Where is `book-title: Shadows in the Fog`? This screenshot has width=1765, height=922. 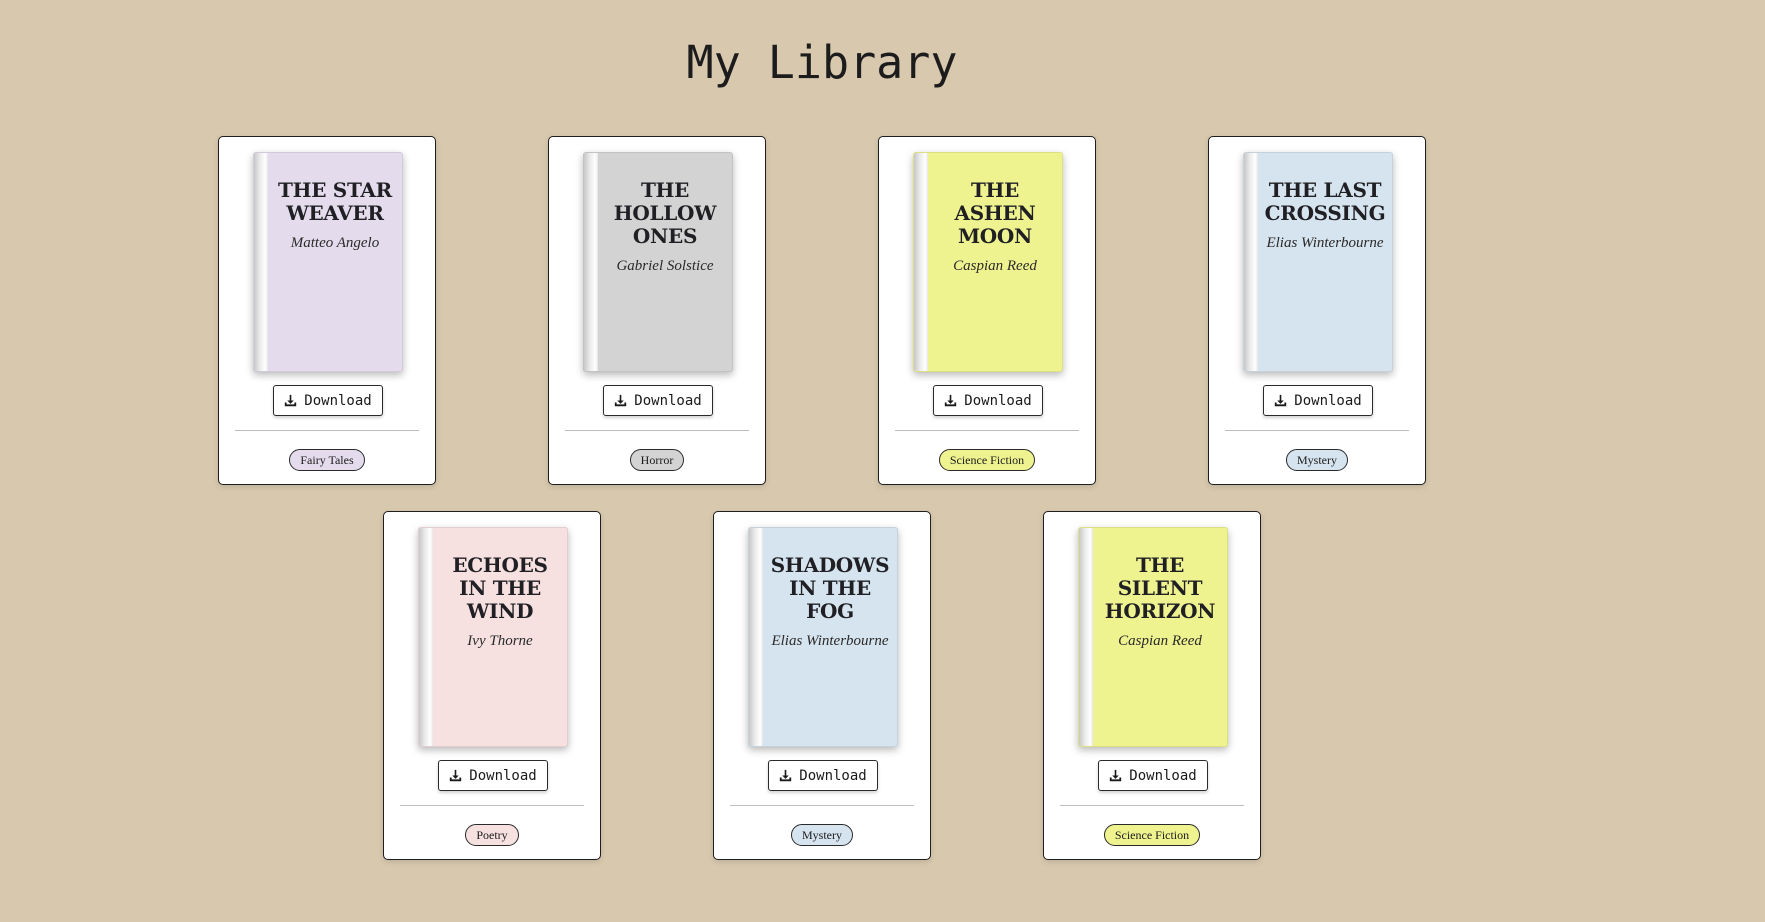 book-title: Shadows in the Fog is located at coordinates (830, 588).